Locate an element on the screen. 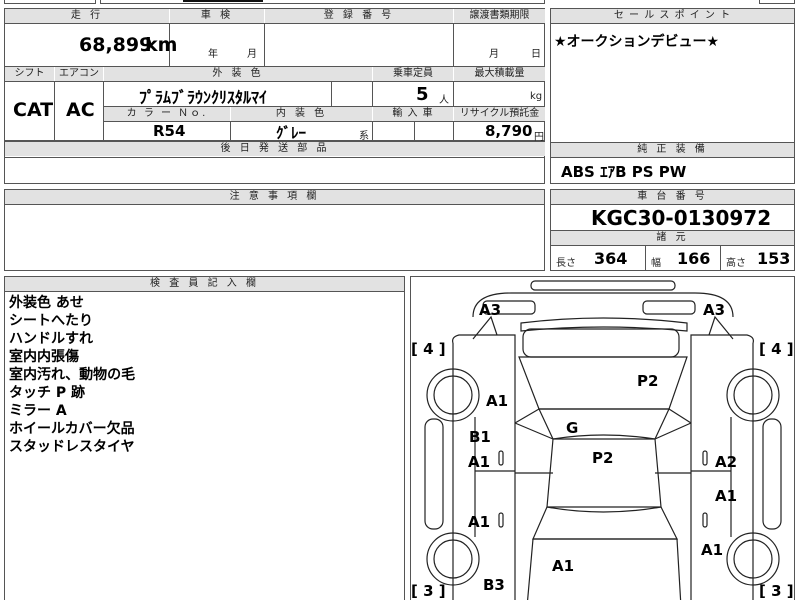  import-cell-b is located at coordinates (434, 131).